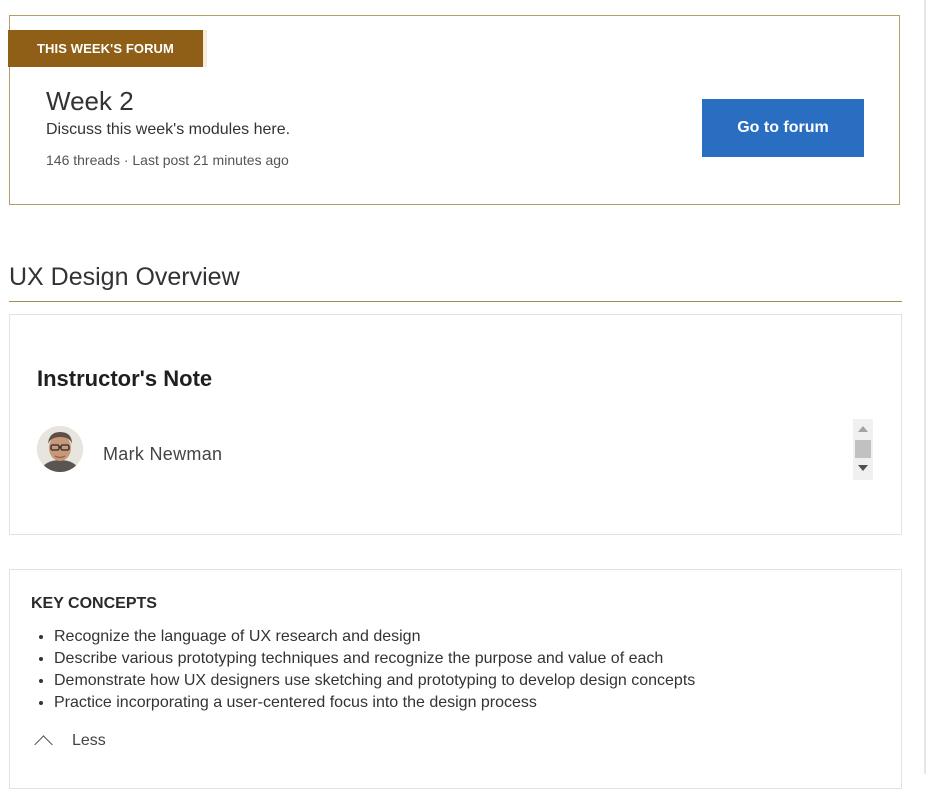 This screenshot has width=927, height=789. I want to click on forum-title: Week 2, so click(90, 101).